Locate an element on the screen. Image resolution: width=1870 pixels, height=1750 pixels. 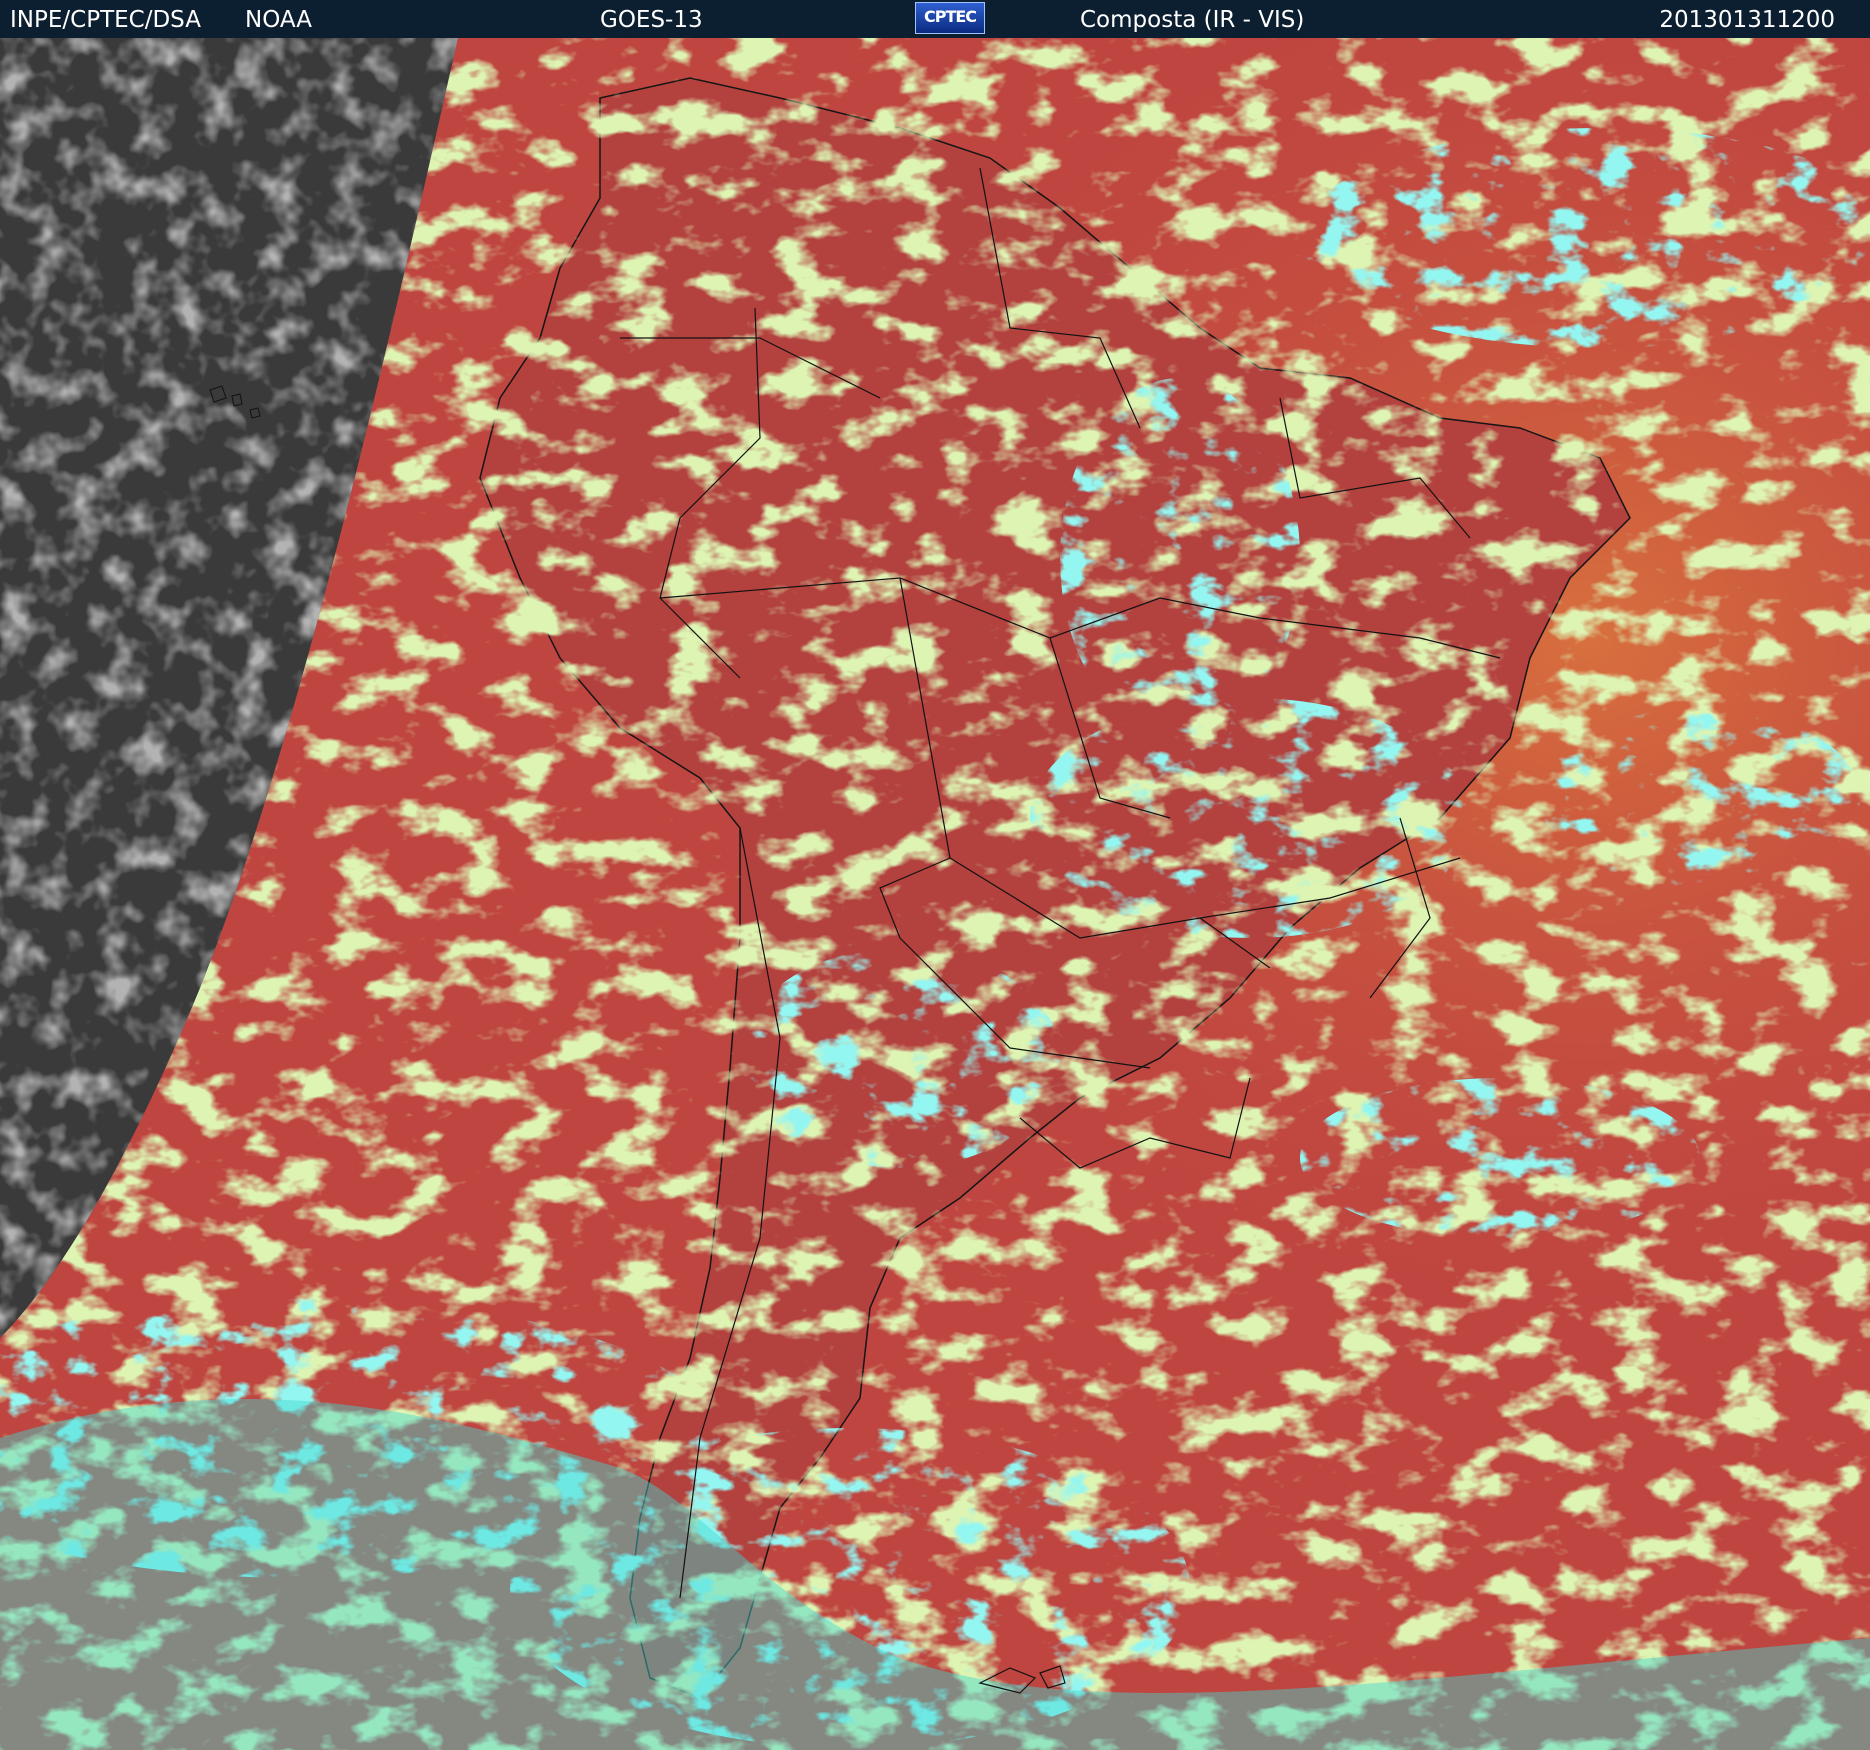
cptec-logo: CPTEC is located at coordinates (950, 18).